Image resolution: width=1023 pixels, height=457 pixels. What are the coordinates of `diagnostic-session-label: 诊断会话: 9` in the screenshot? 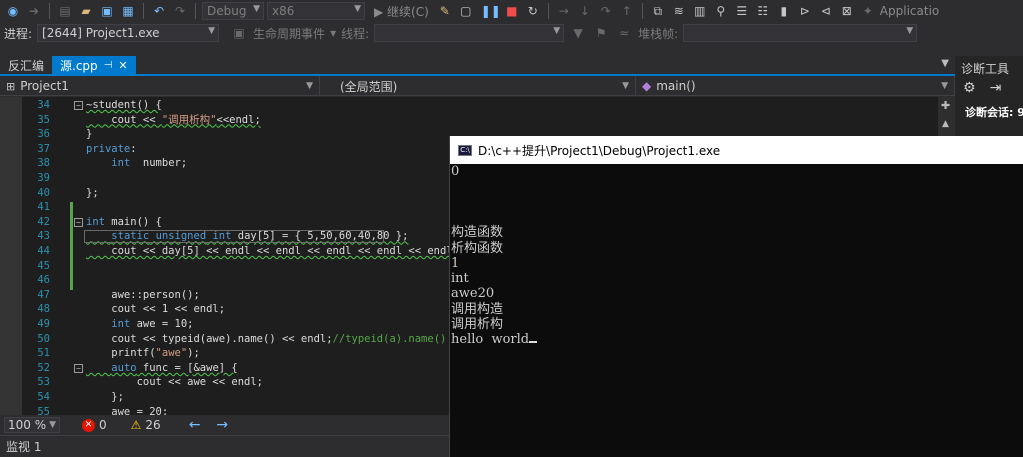 It's located at (994, 112).